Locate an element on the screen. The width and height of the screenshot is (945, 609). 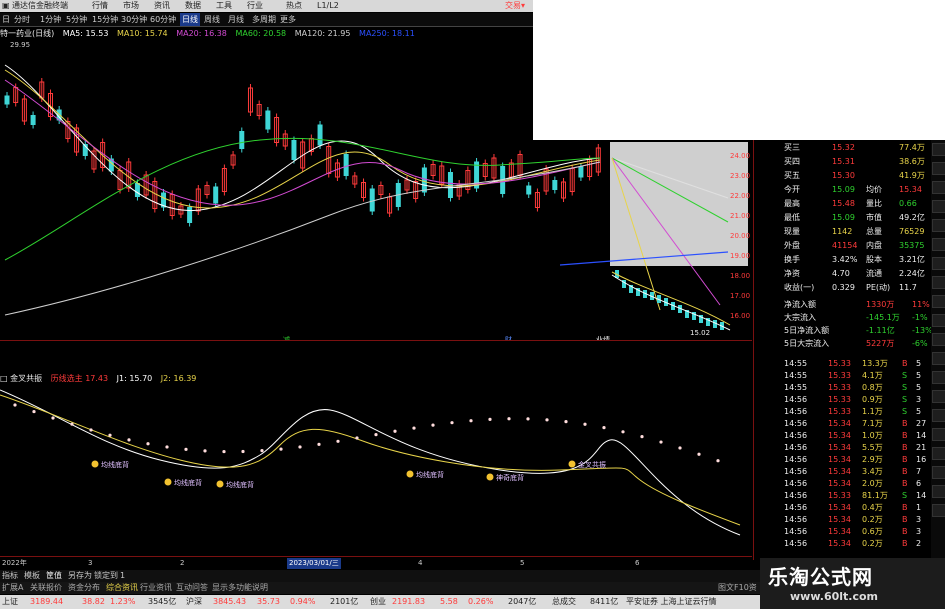
func-extend: 扩展A is located at coordinates (12, 588).